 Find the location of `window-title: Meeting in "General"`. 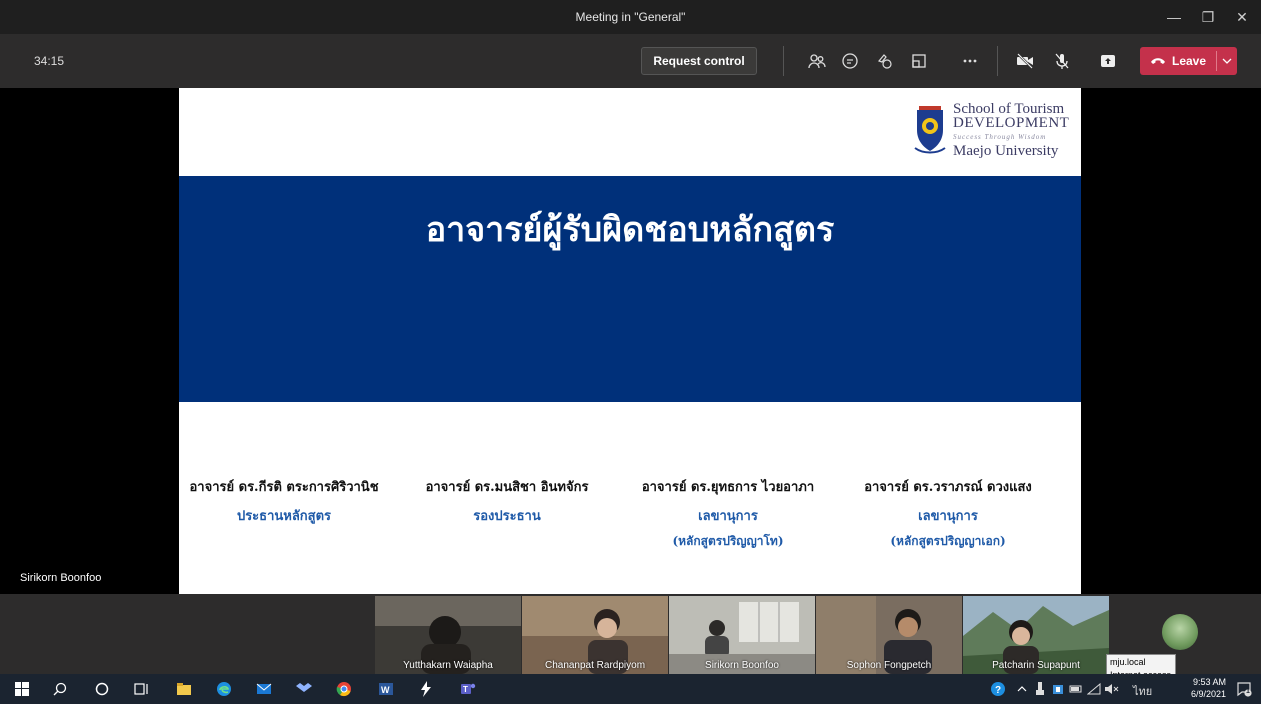

window-title: Meeting in "General" is located at coordinates (630, 17).